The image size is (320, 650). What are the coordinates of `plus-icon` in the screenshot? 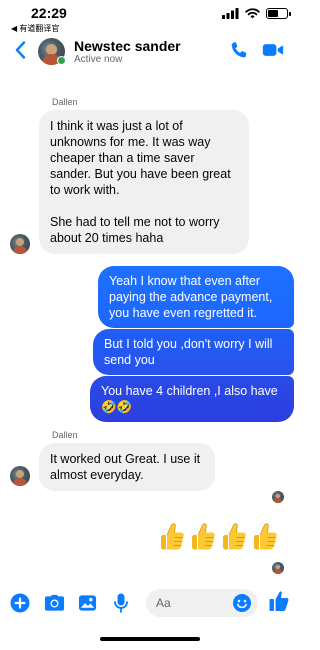 It's located at (20, 603).